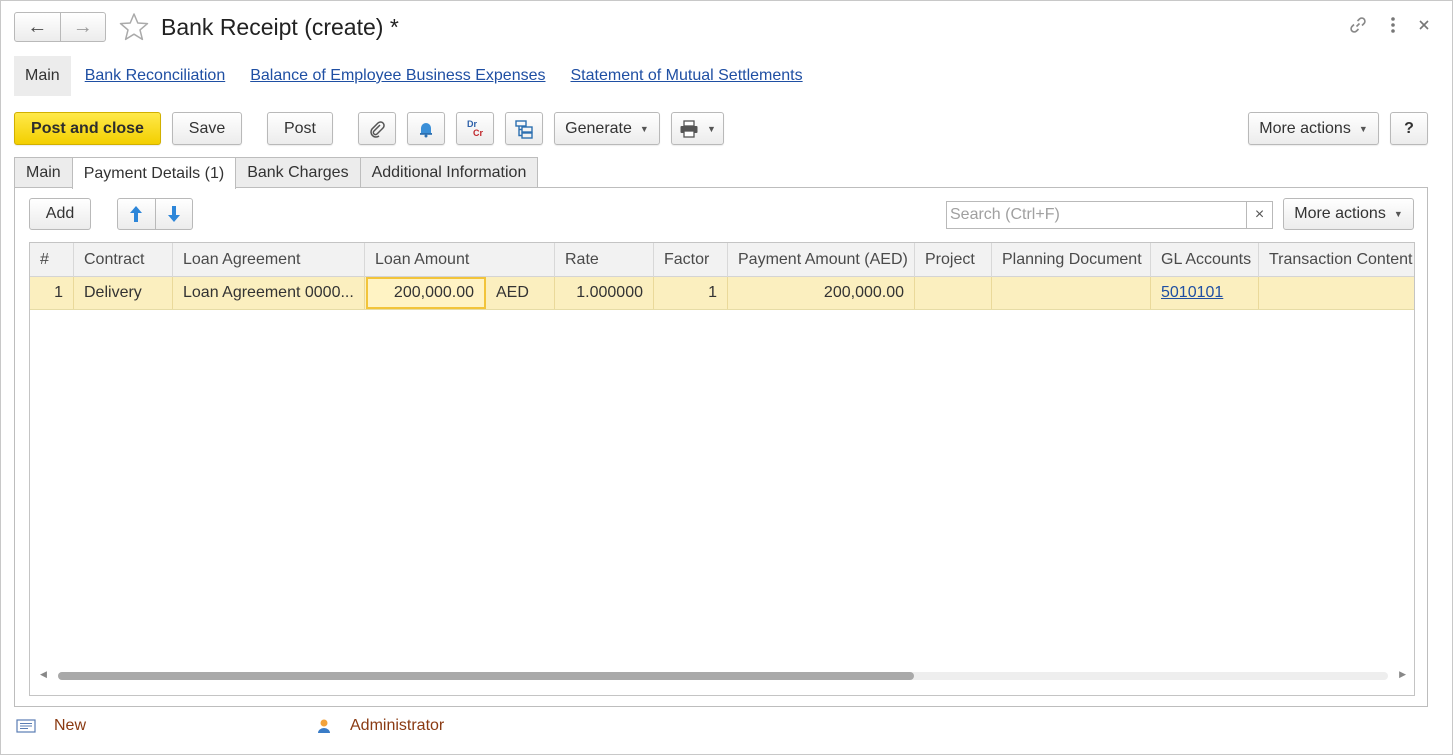 Image resolution: width=1453 pixels, height=755 pixels. Describe the element at coordinates (691, 293) in the screenshot. I see `factor-cell: 1` at that location.